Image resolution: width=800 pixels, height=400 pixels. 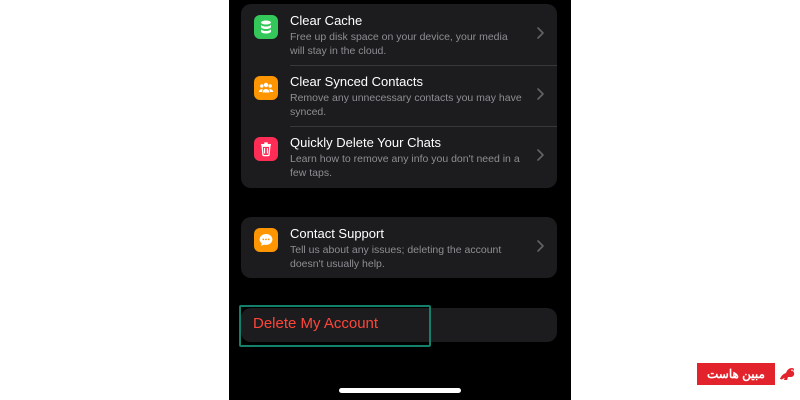 What do you see at coordinates (335, 326) in the screenshot?
I see `highlight-box` at bounding box center [335, 326].